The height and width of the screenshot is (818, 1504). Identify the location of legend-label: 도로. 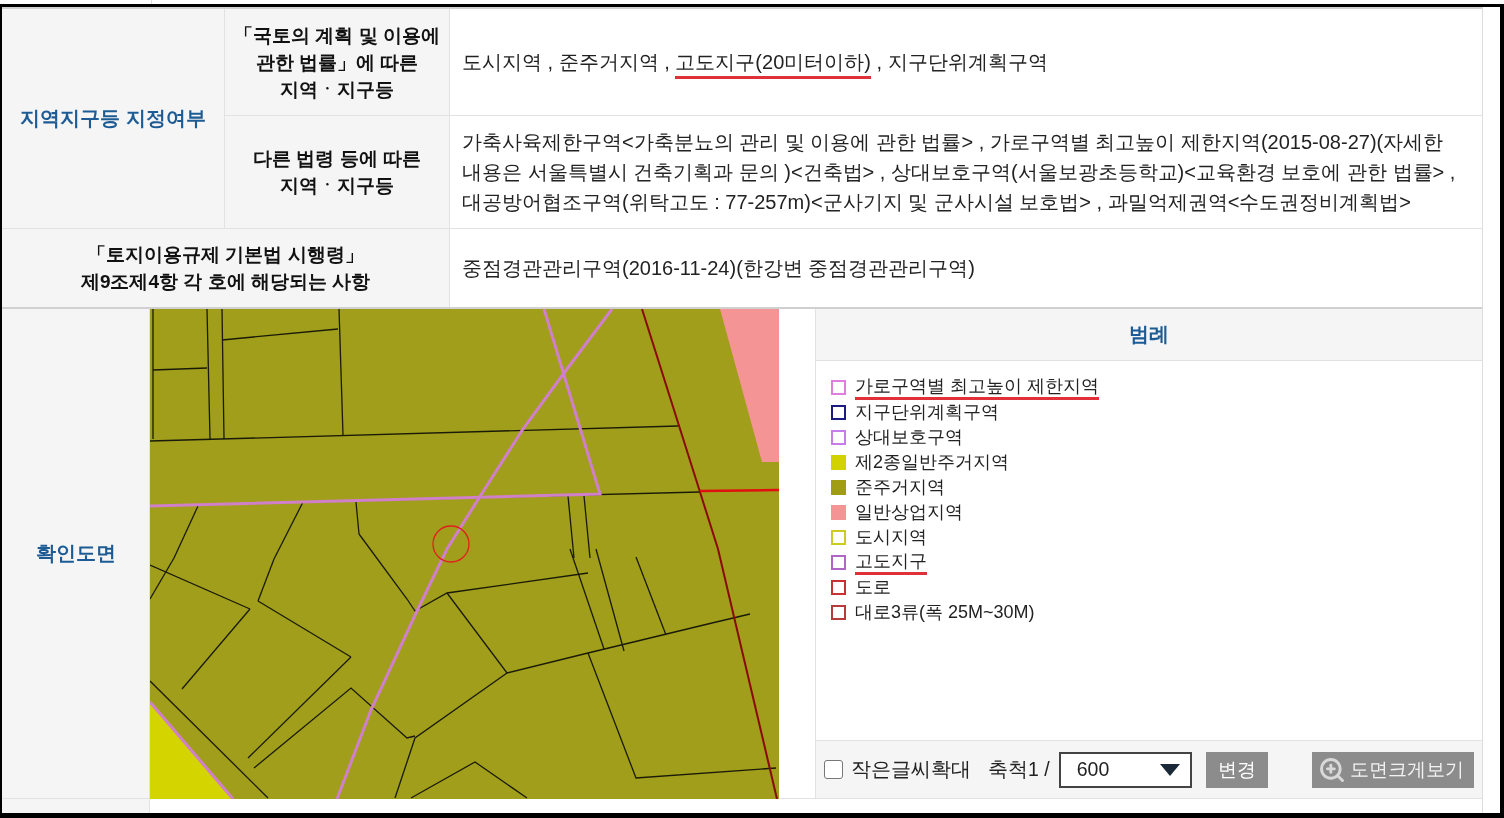
(873, 587).